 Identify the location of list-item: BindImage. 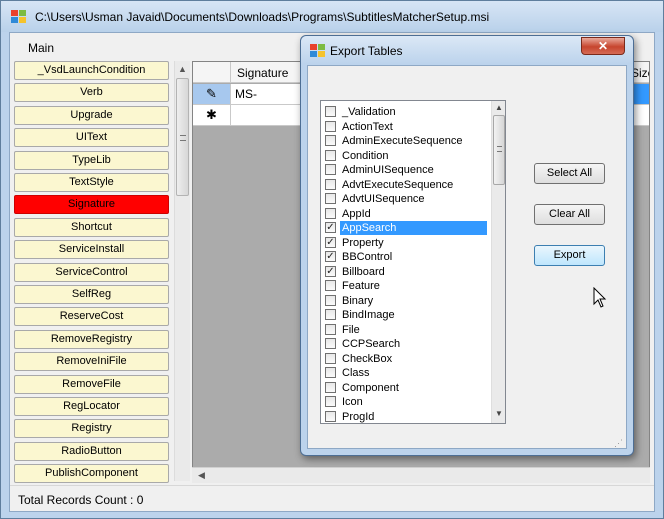
(406, 315).